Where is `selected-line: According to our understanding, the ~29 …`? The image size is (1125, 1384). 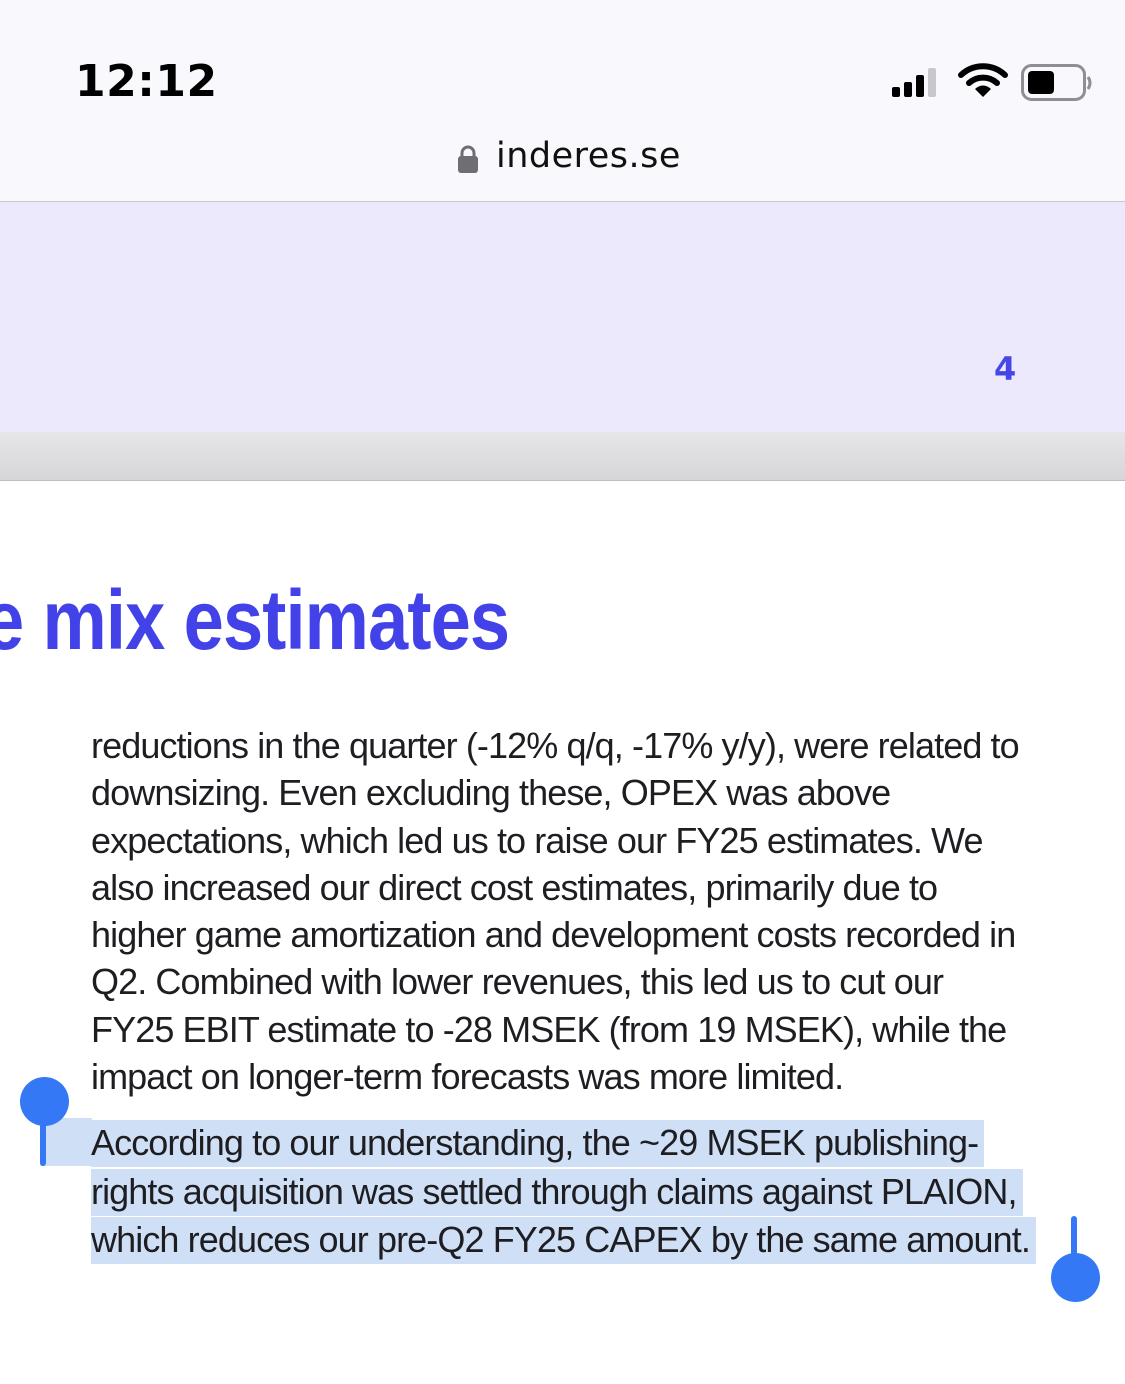 selected-line: According to our understanding, the ~29 … is located at coordinates (596, 1144).